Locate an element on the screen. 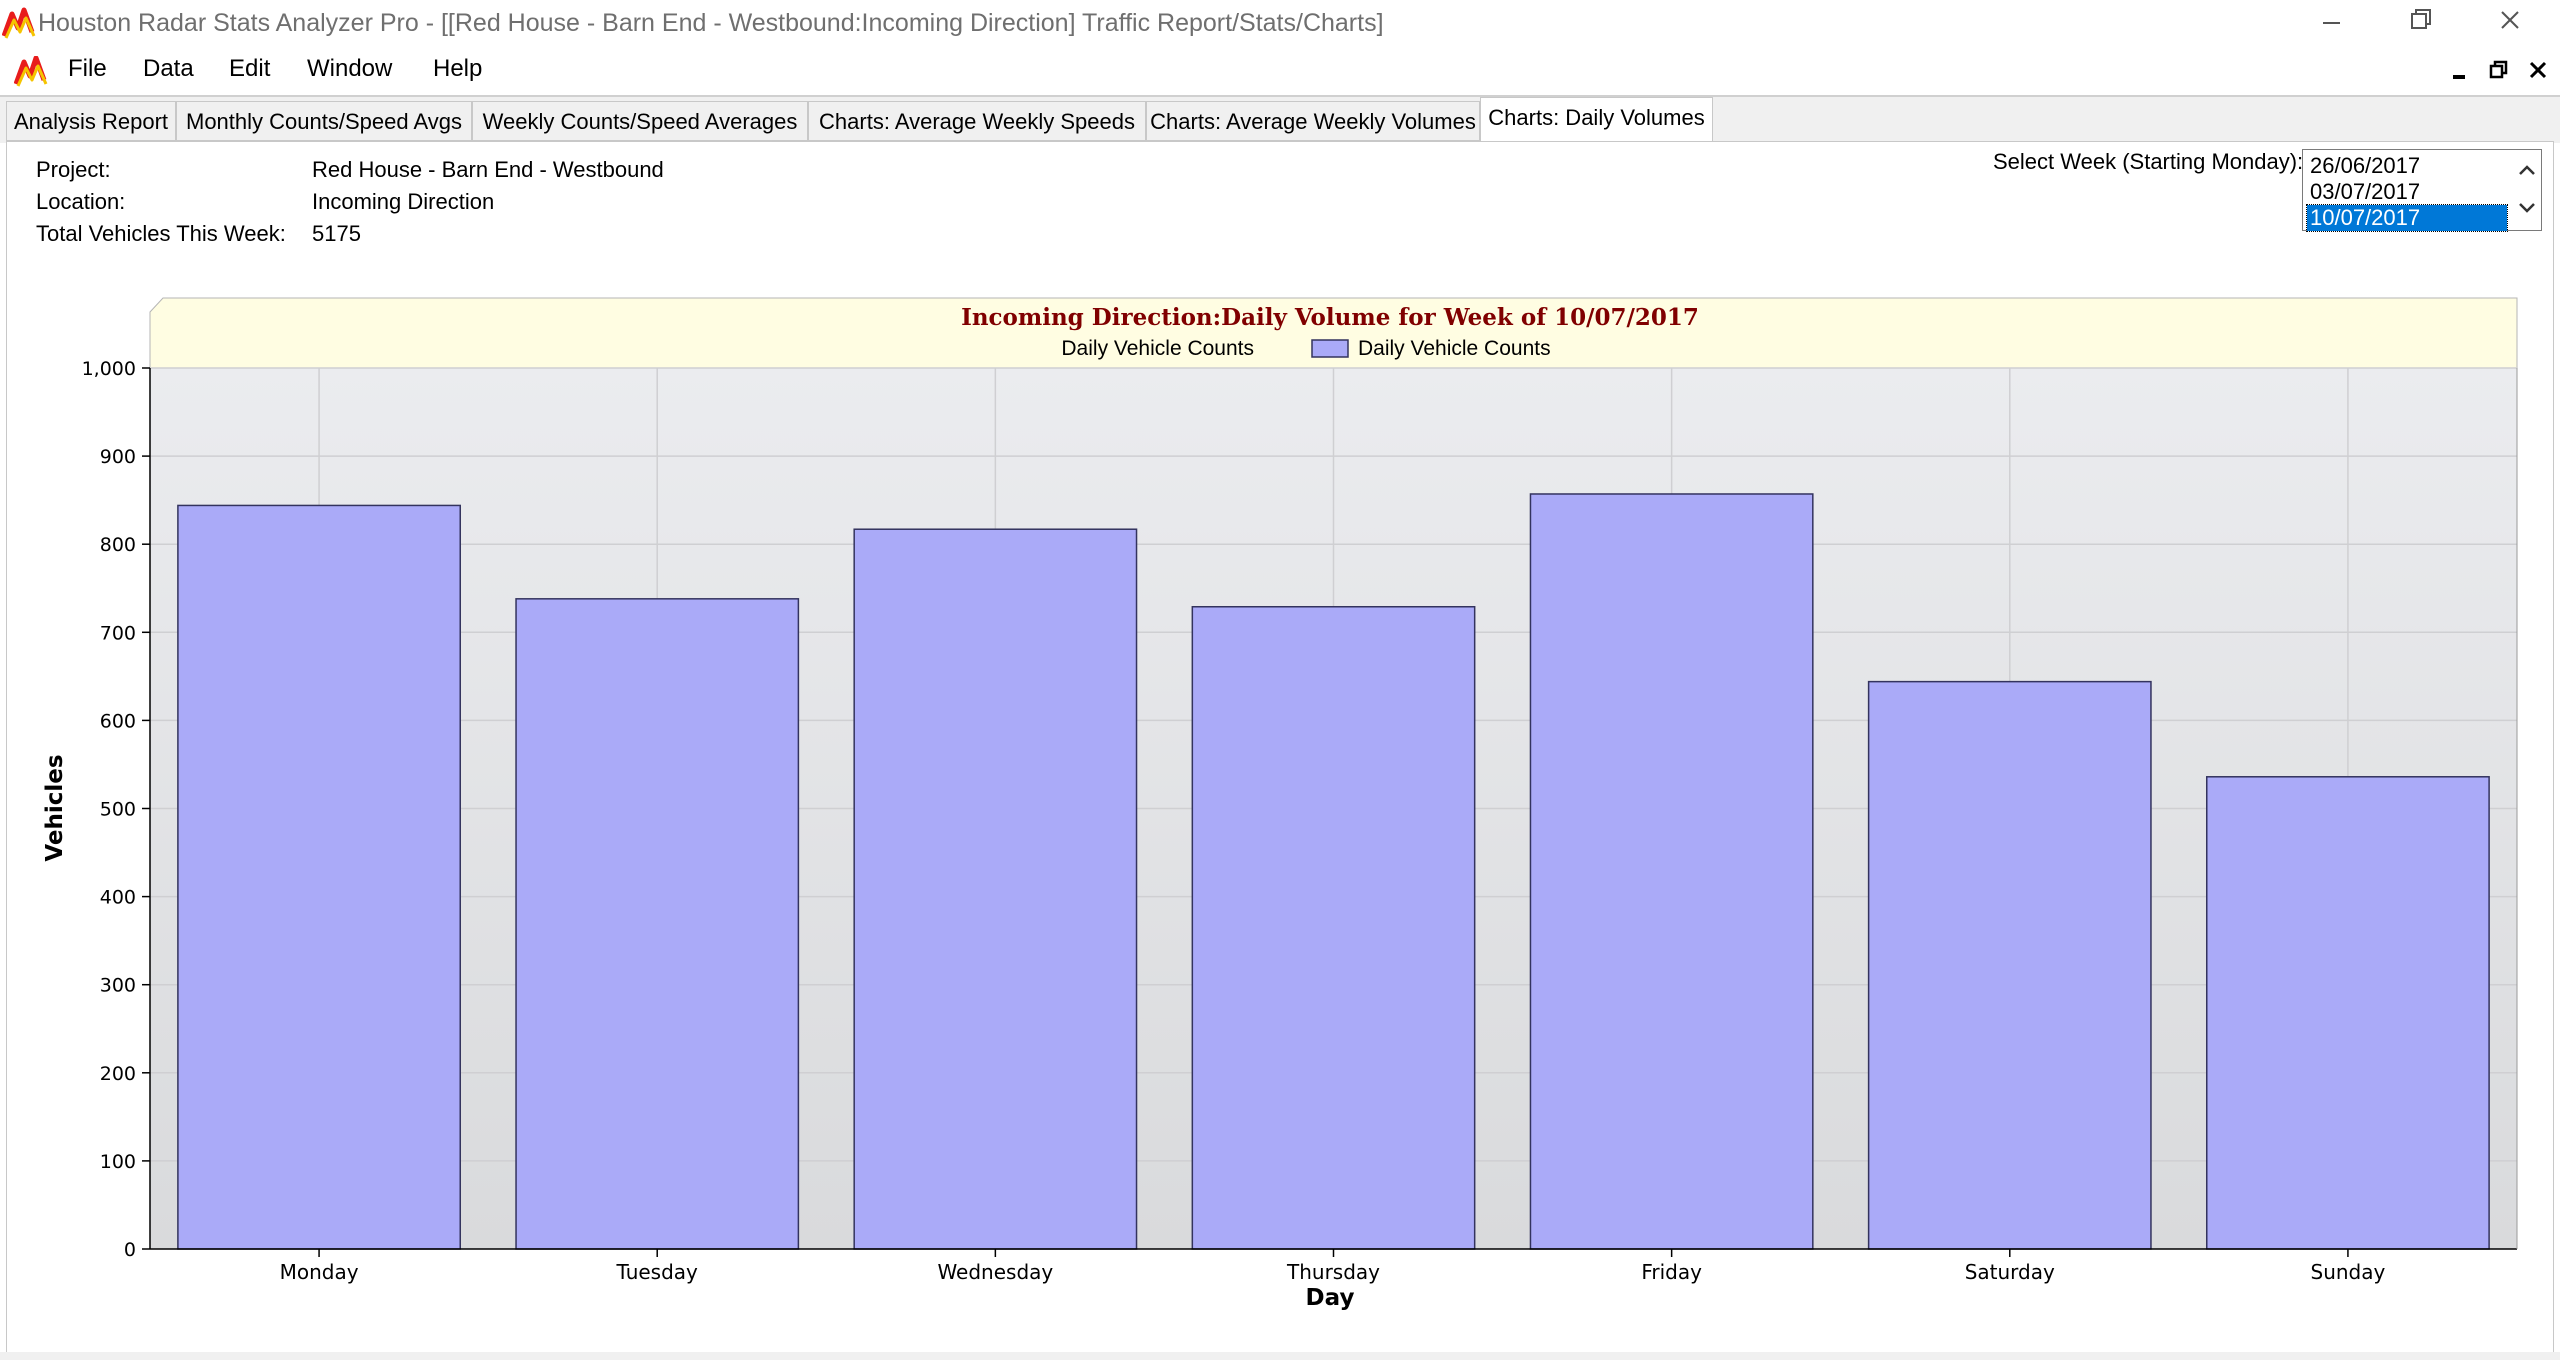 This screenshot has width=2560, height=1360. bar-monday is located at coordinates (319, 877).